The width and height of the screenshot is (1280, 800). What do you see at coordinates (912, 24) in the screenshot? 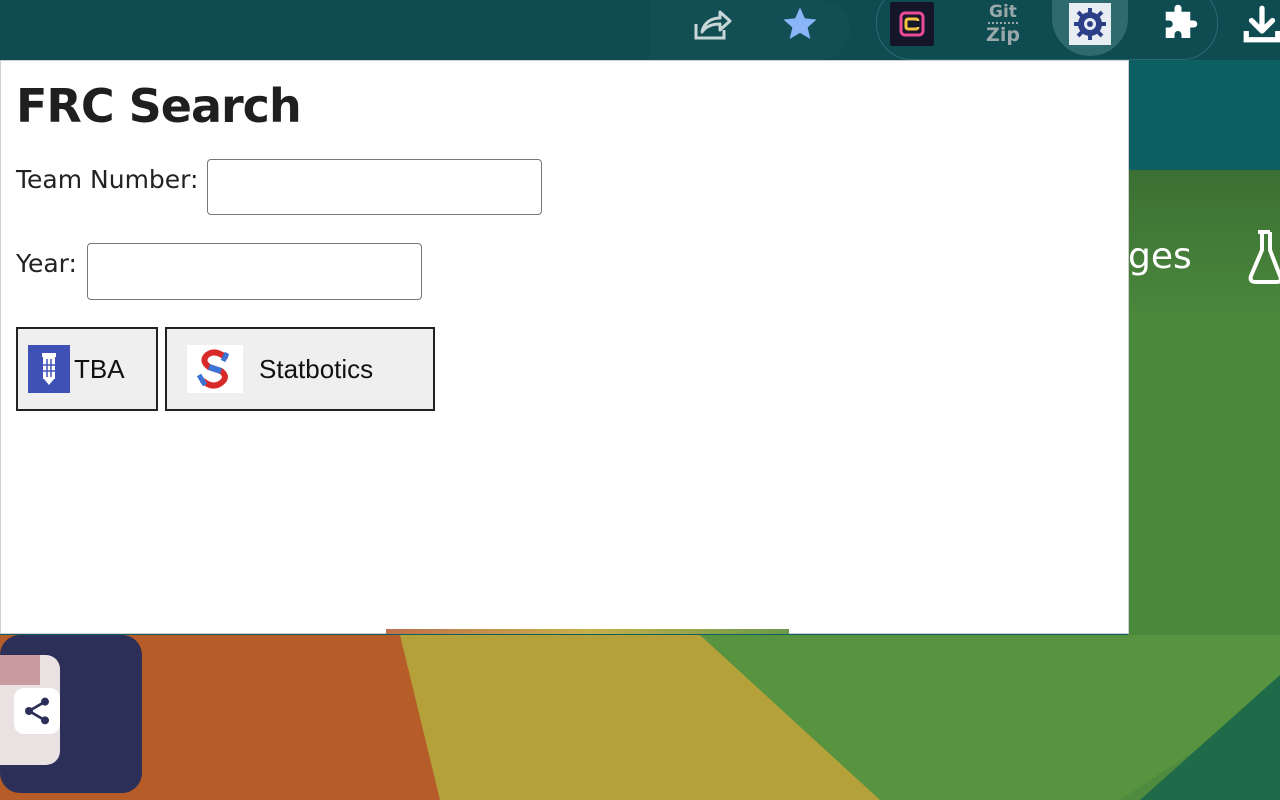
I see `extension-c-icon` at bounding box center [912, 24].